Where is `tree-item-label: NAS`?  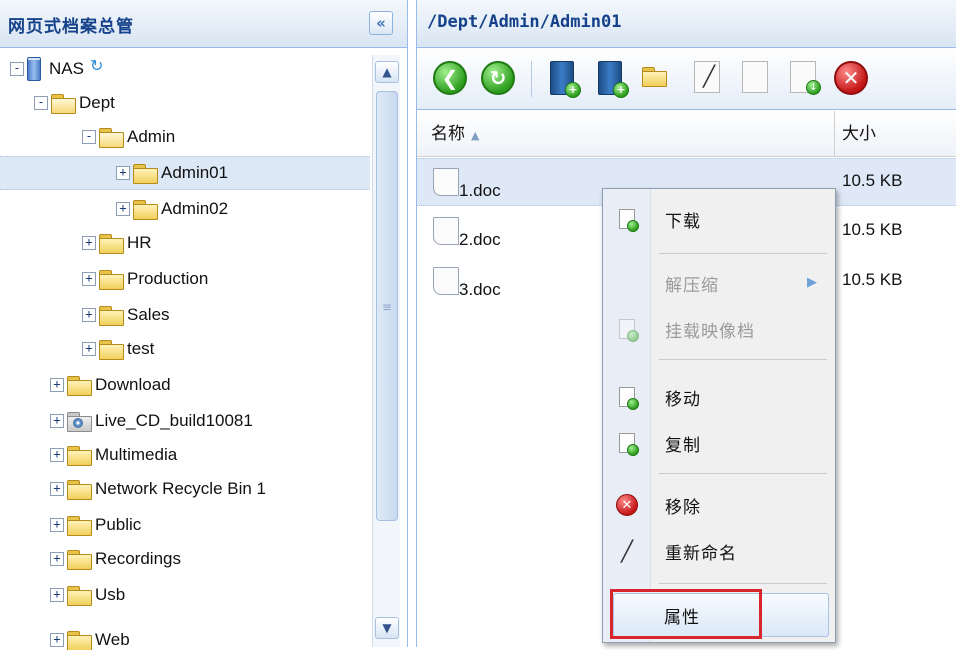 tree-item-label: NAS is located at coordinates (66, 68).